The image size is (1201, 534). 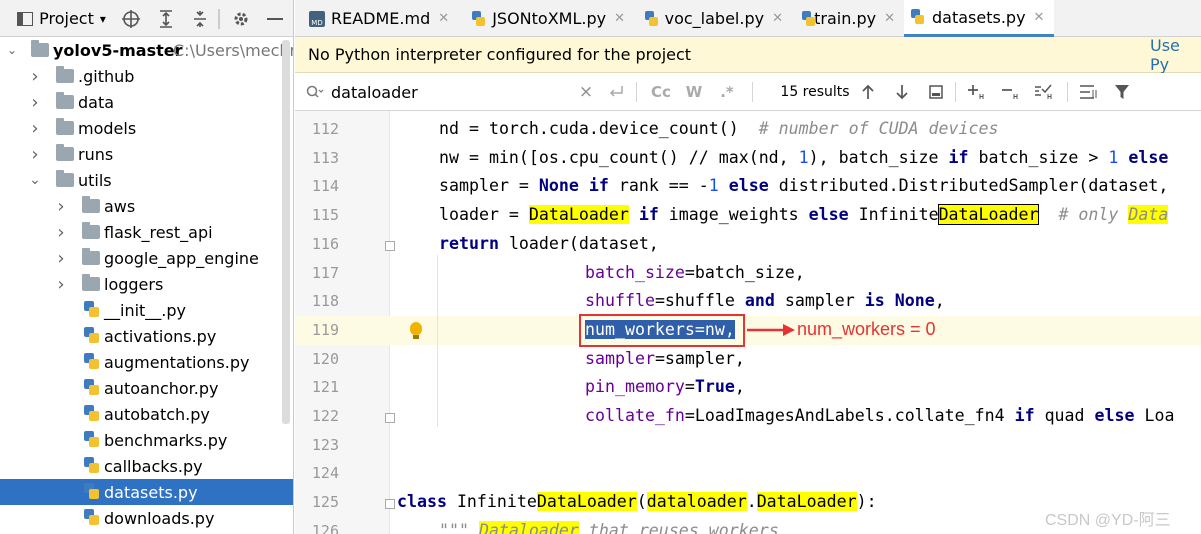 I want to click on lightbulb-icon, so click(x=416, y=331).